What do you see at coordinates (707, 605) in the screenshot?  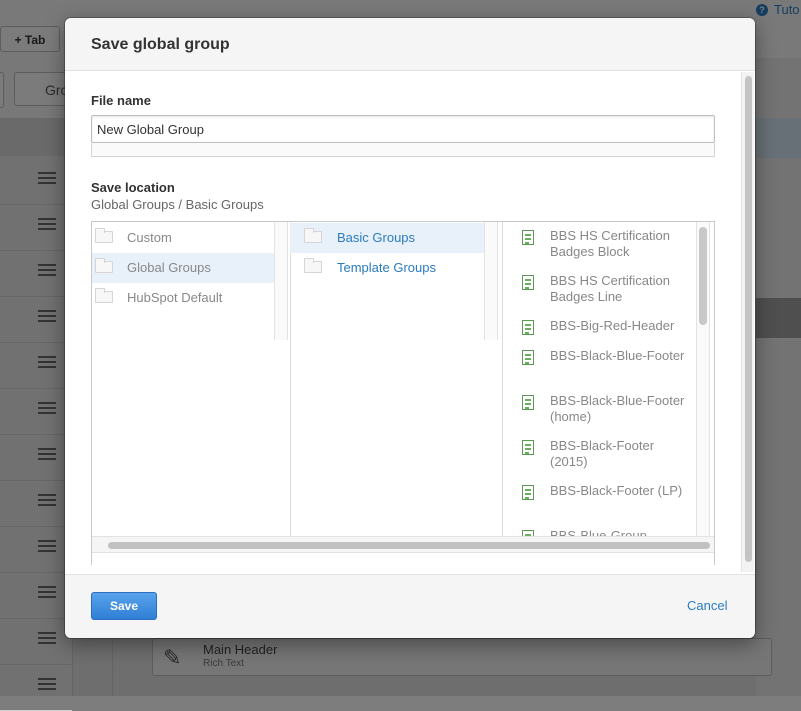 I see `cancel-link: Cancel` at bounding box center [707, 605].